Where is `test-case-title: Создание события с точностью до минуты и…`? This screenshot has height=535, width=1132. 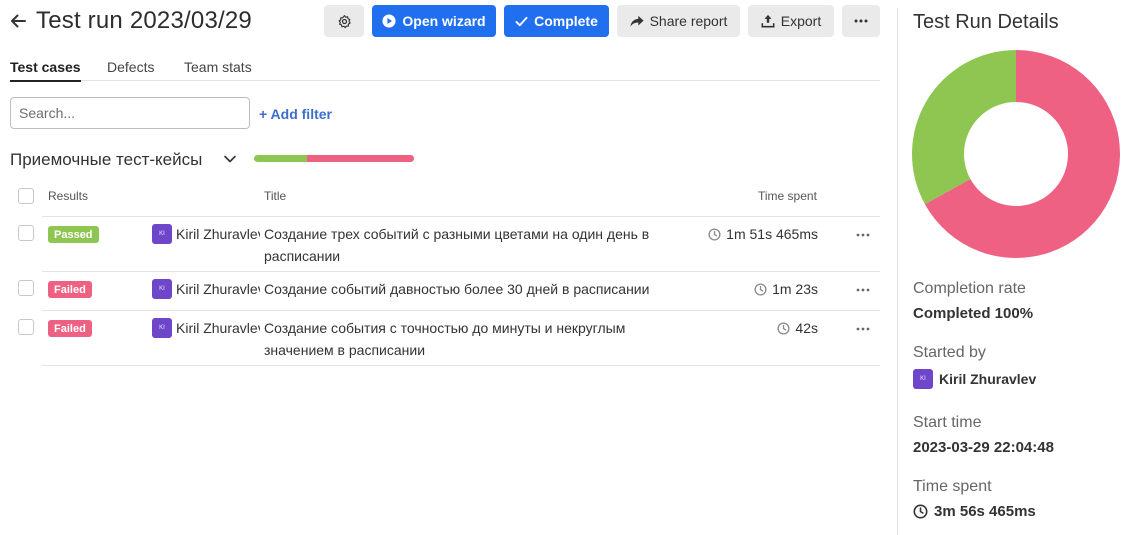 test-case-title: Создание события с точностью до минуты и… is located at coordinates (464, 339).